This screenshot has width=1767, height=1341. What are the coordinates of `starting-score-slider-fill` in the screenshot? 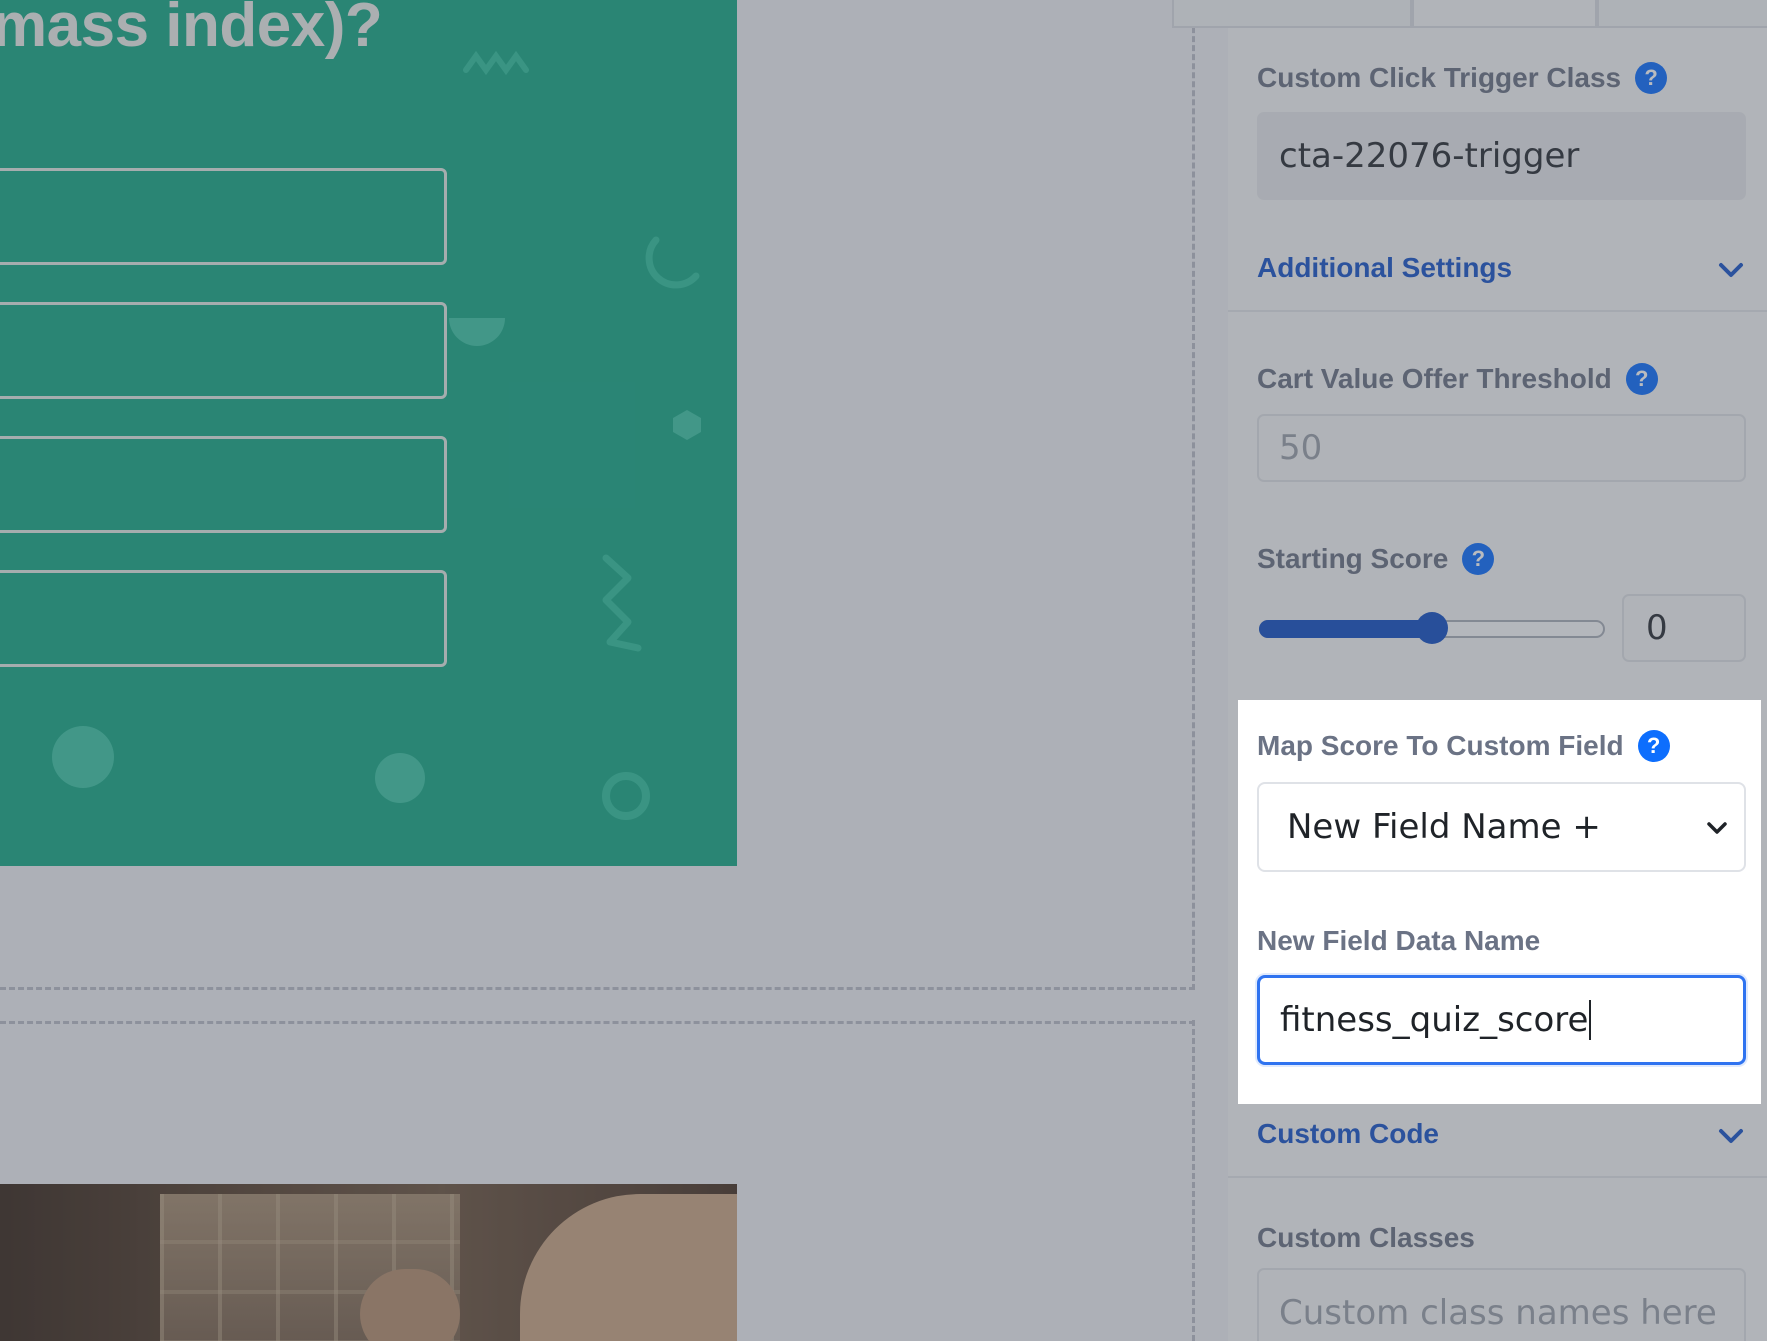 It's located at (1345, 629).